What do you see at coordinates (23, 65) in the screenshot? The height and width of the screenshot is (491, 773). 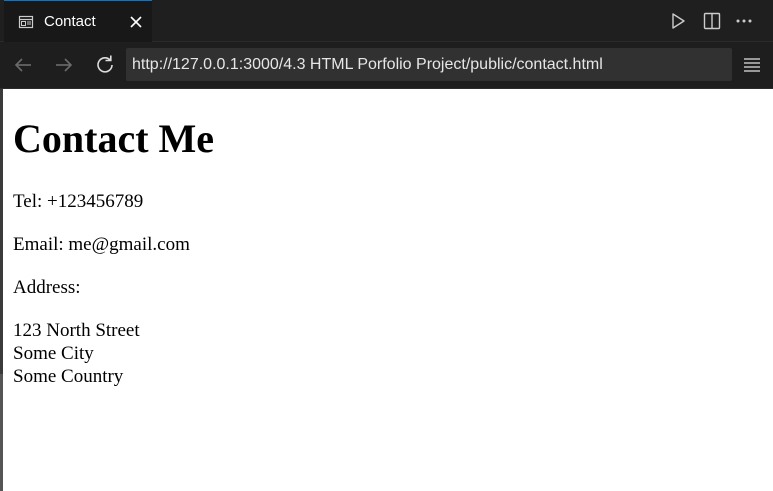 I see `arrow-left-icon` at bounding box center [23, 65].